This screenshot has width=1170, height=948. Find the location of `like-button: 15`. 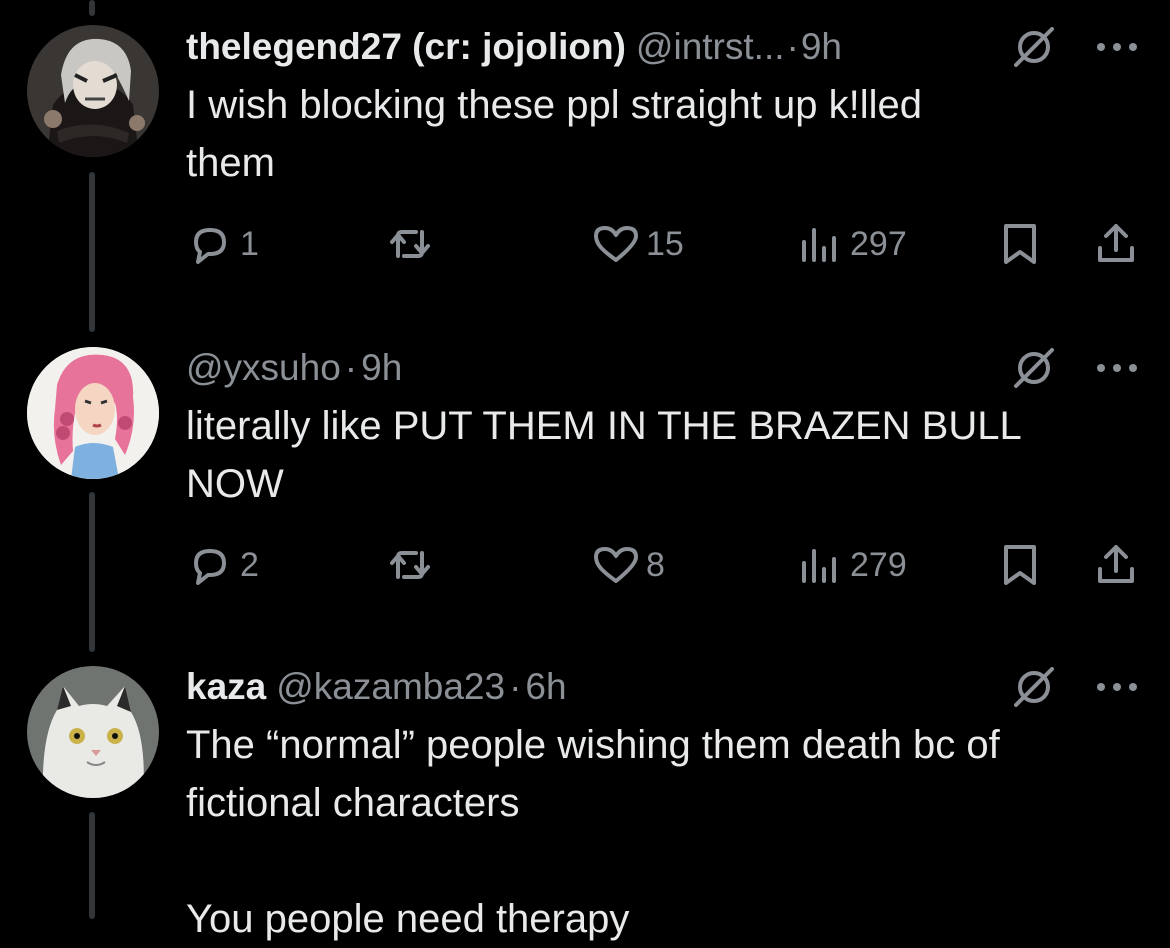

like-button: 15 is located at coordinates (638, 244).